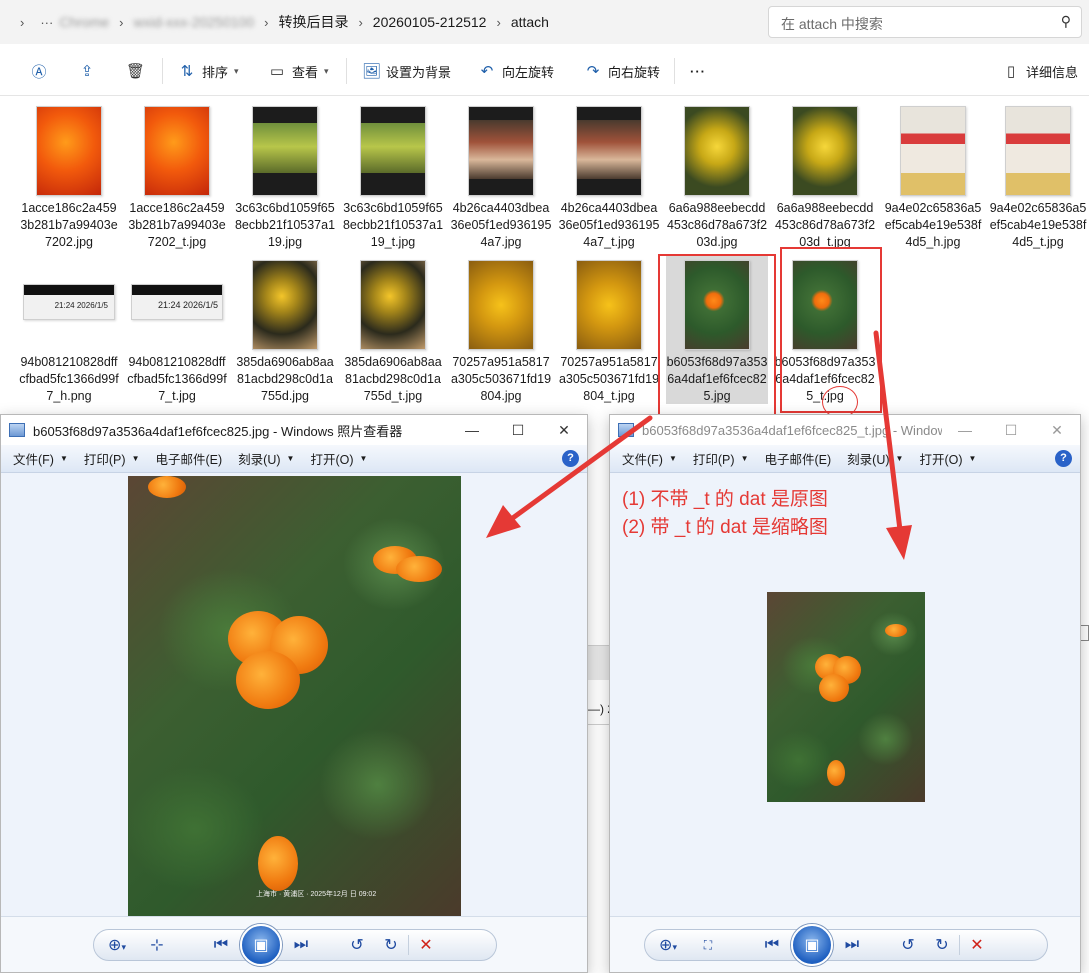  What do you see at coordinates (569, 476) in the screenshot?
I see `arrow-to-original` at bounding box center [569, 476].